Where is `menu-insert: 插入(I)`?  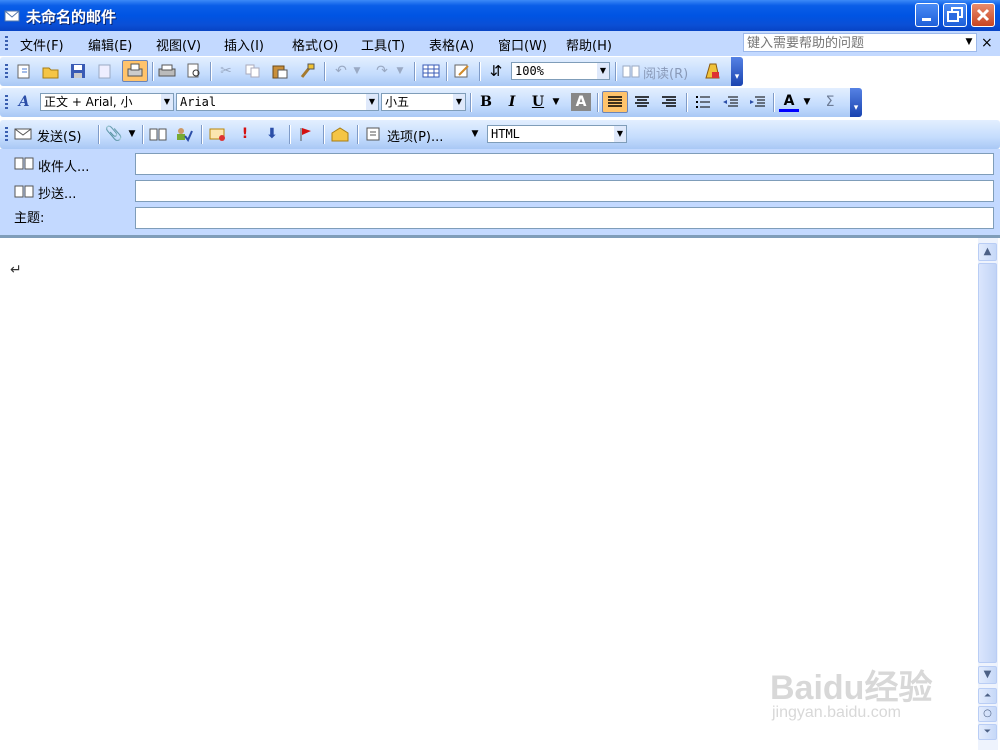
menu-insert: 插入(I) is located at coordinates (244, 44).